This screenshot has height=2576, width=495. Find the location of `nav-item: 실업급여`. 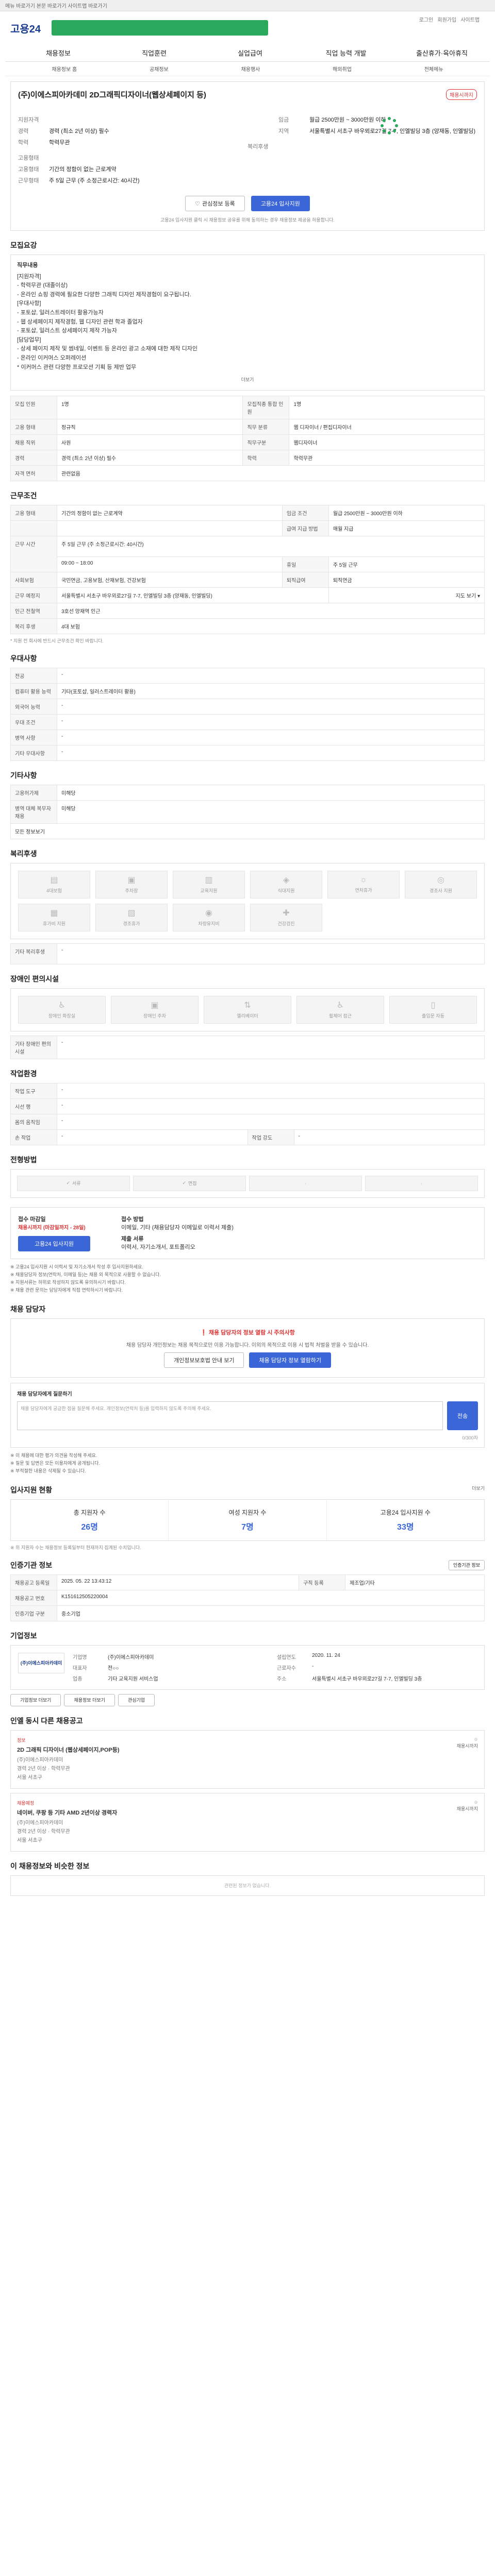

nav-item: 실업급여 is located at coordinates (250, 53).